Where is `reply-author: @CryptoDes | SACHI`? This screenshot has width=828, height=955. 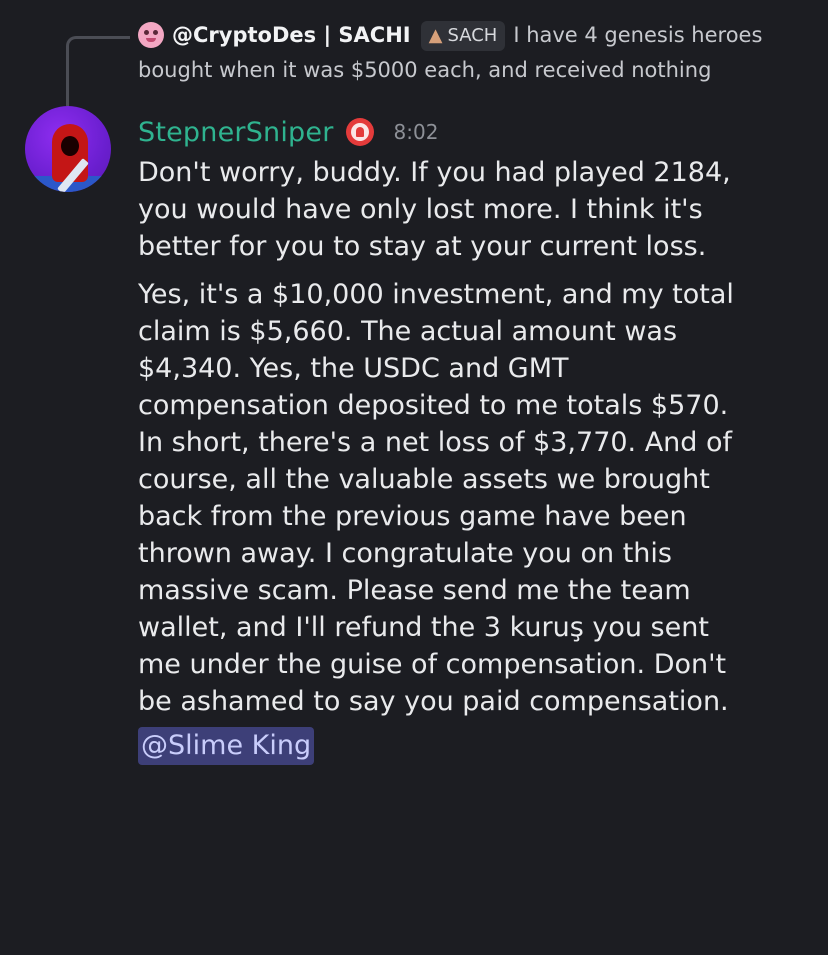
reply-author: @CryptoDes | SACHI is located at coordinates (291, 35).